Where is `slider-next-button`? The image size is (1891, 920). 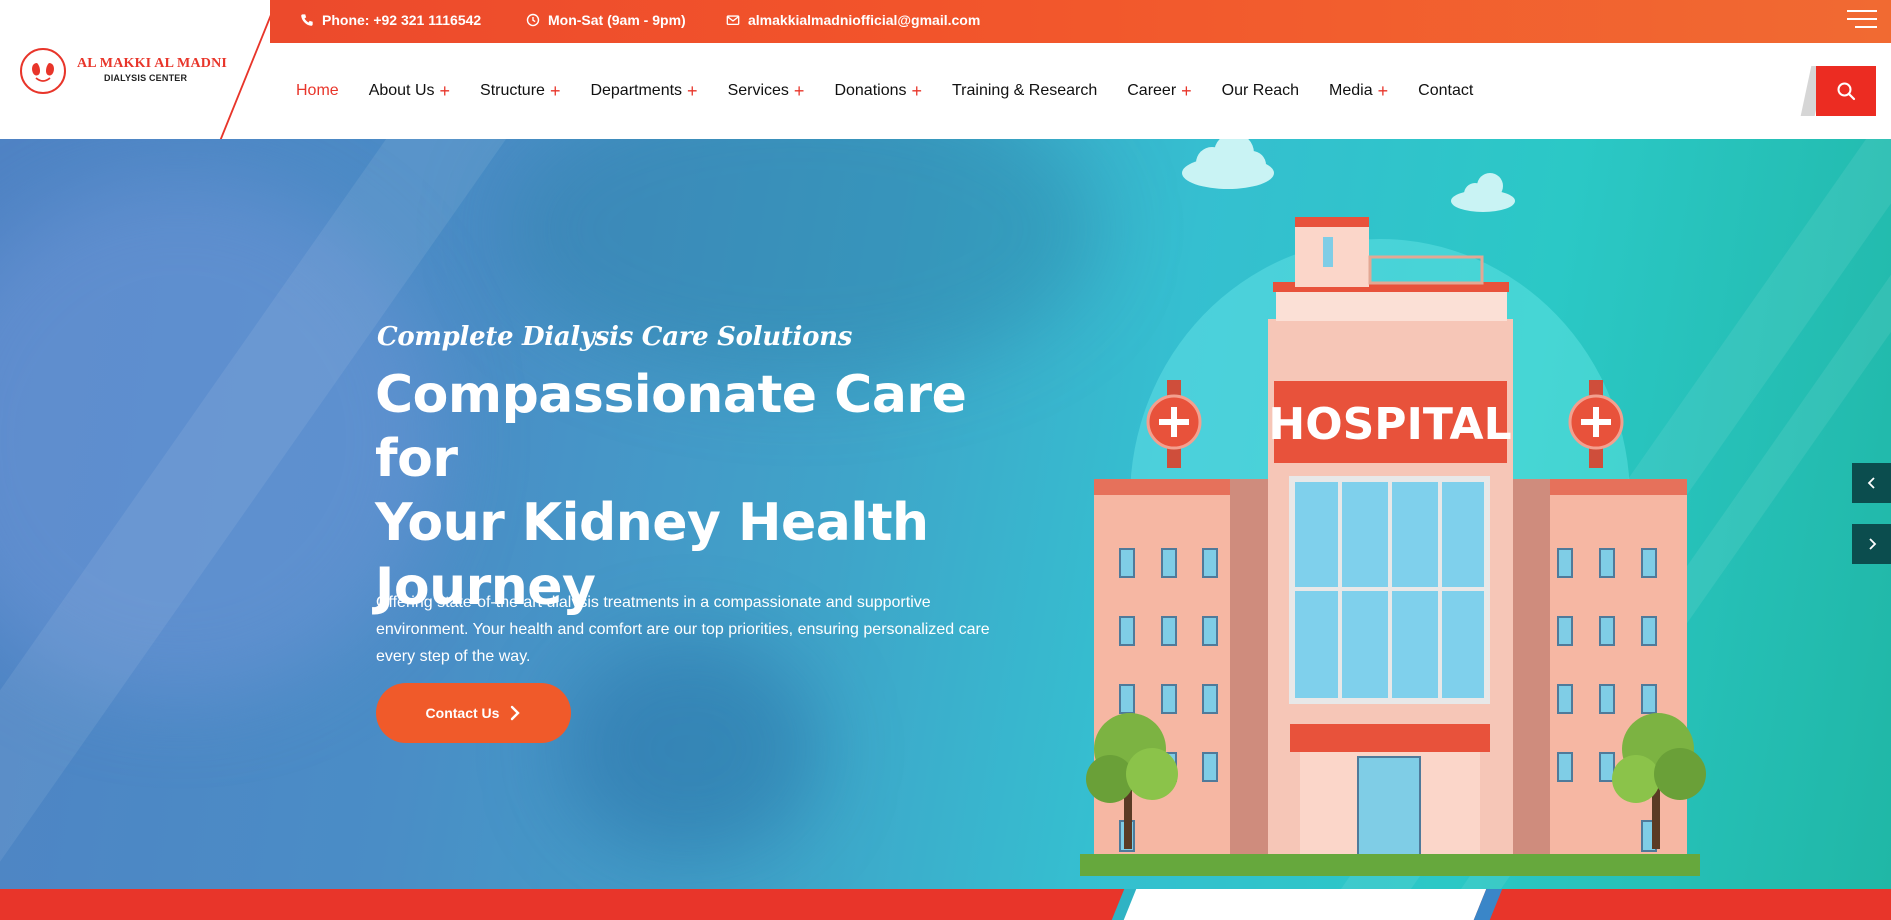
slider-next-button is located at coordinates (1871, 544).